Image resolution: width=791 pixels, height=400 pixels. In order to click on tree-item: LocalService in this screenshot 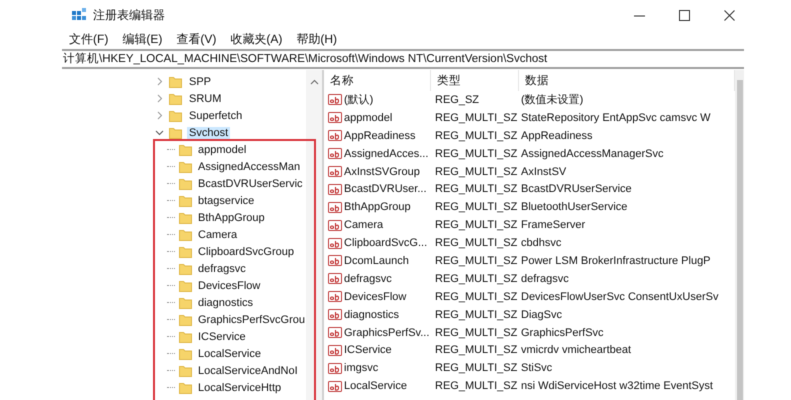, I will do `click(229, 354)`.